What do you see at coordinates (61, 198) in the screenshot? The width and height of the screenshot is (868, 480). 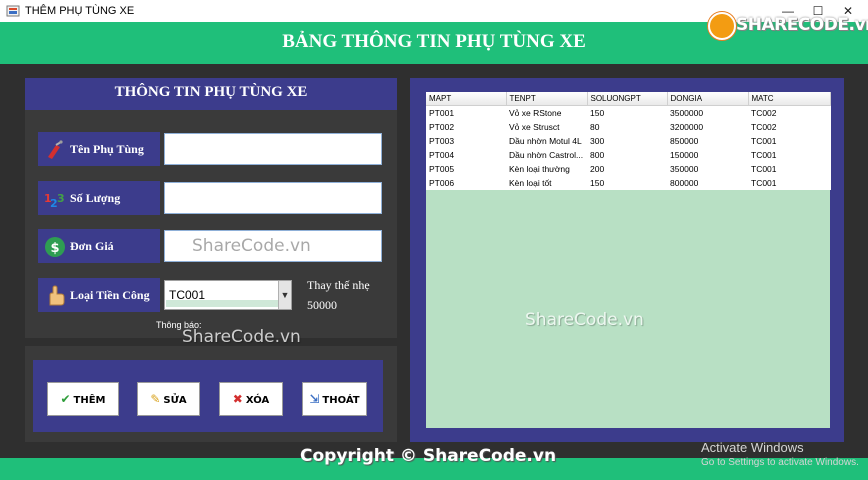 I see `svg-text: 3` at bounding box center [61, 198].